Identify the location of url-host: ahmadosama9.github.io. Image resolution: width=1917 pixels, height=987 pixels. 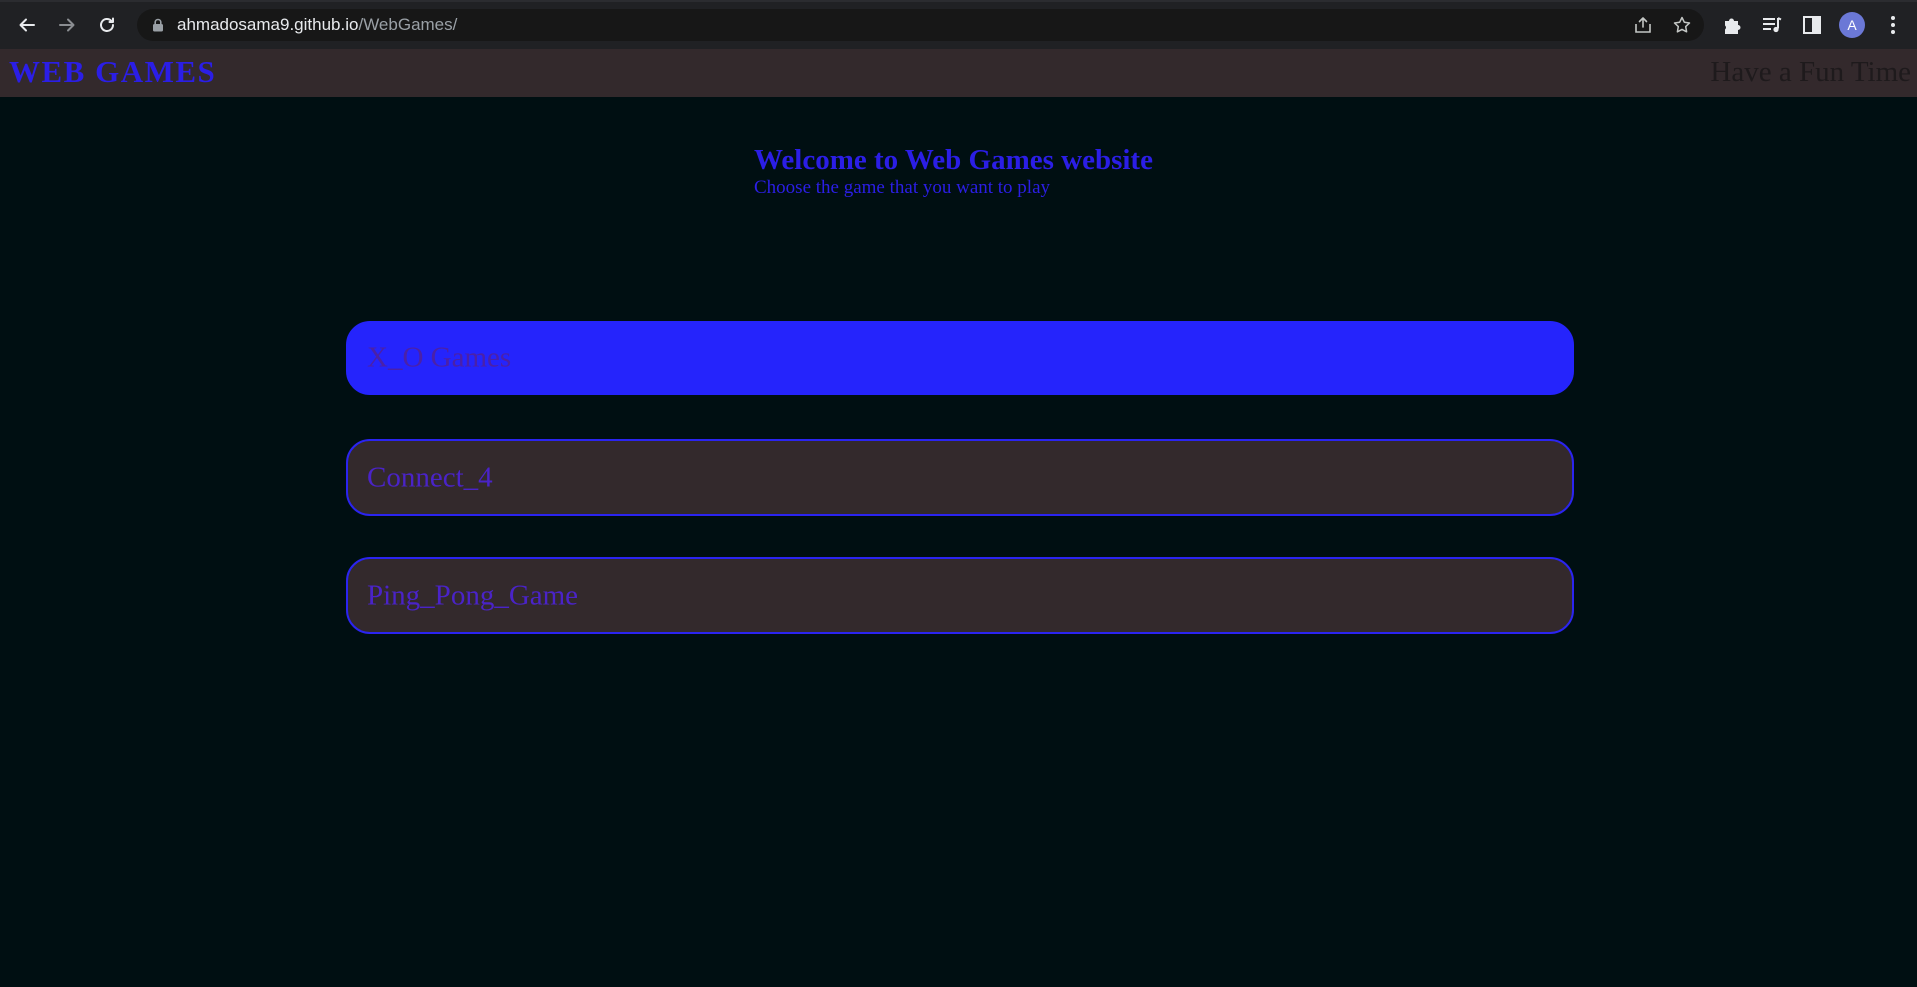
(268, 24).